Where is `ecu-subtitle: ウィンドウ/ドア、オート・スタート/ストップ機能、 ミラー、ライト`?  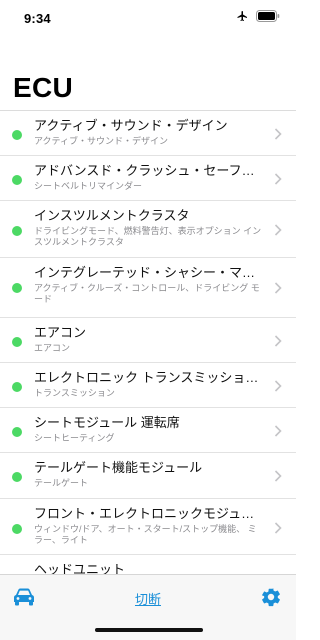
ecu-subtitle: ウィンドウ/ドア、オート・スタート/ストップ機能、 ミラー、ライト is located at coordinates (145, 534).